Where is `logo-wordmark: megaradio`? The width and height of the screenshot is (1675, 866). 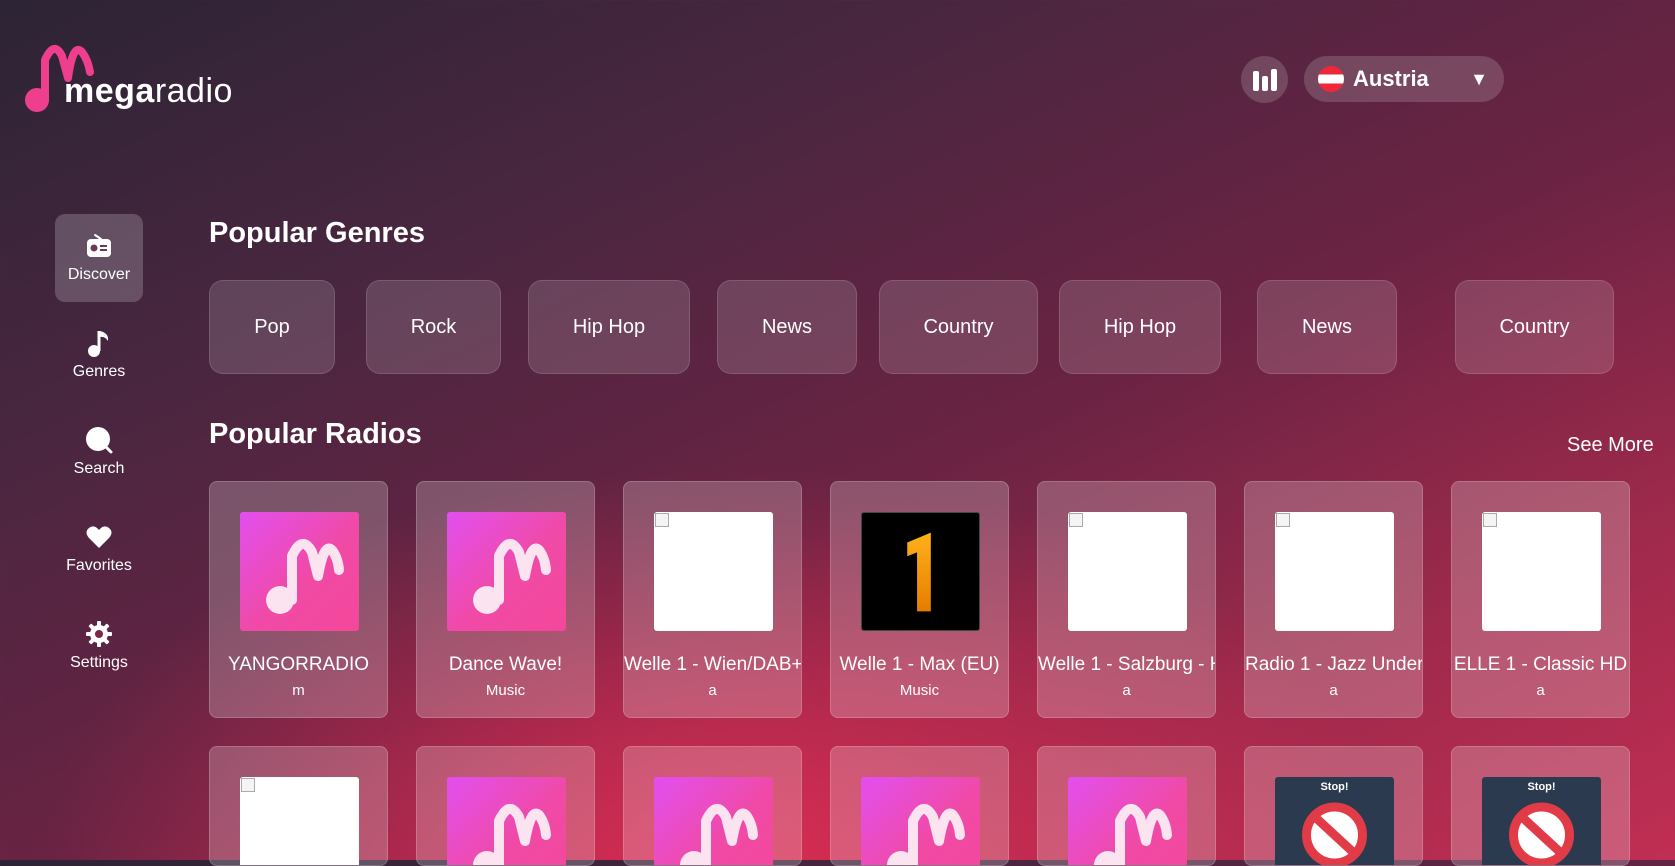
logo-wordmark: megaradio is located at coordinates (148, 91).